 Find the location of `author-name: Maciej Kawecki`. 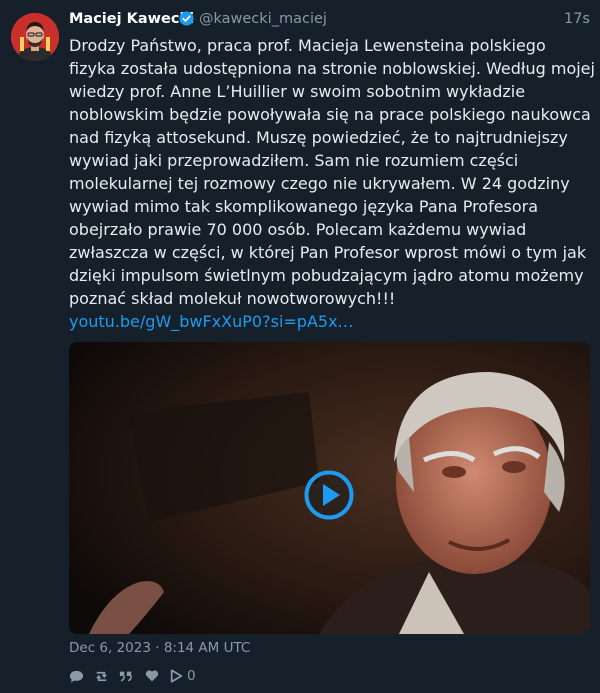

author-name: Maciej Kawecki is located at coordinates (131, 19).